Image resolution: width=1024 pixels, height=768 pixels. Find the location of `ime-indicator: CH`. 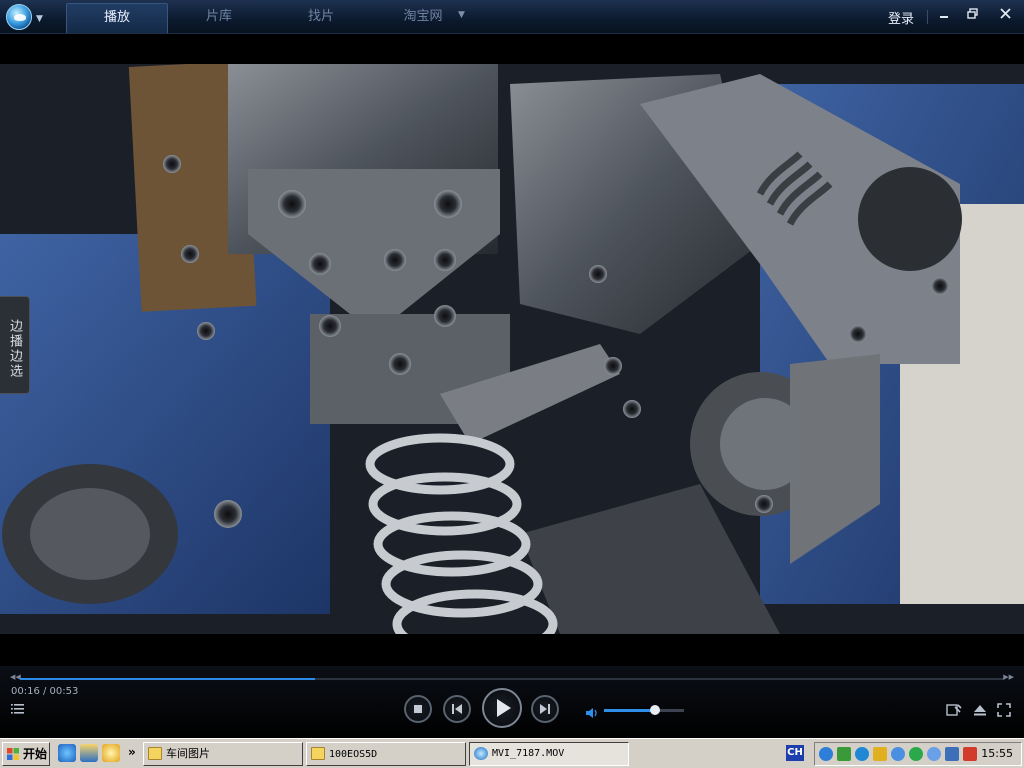

ime-indicator: CH is located at coordinates (795, 753).